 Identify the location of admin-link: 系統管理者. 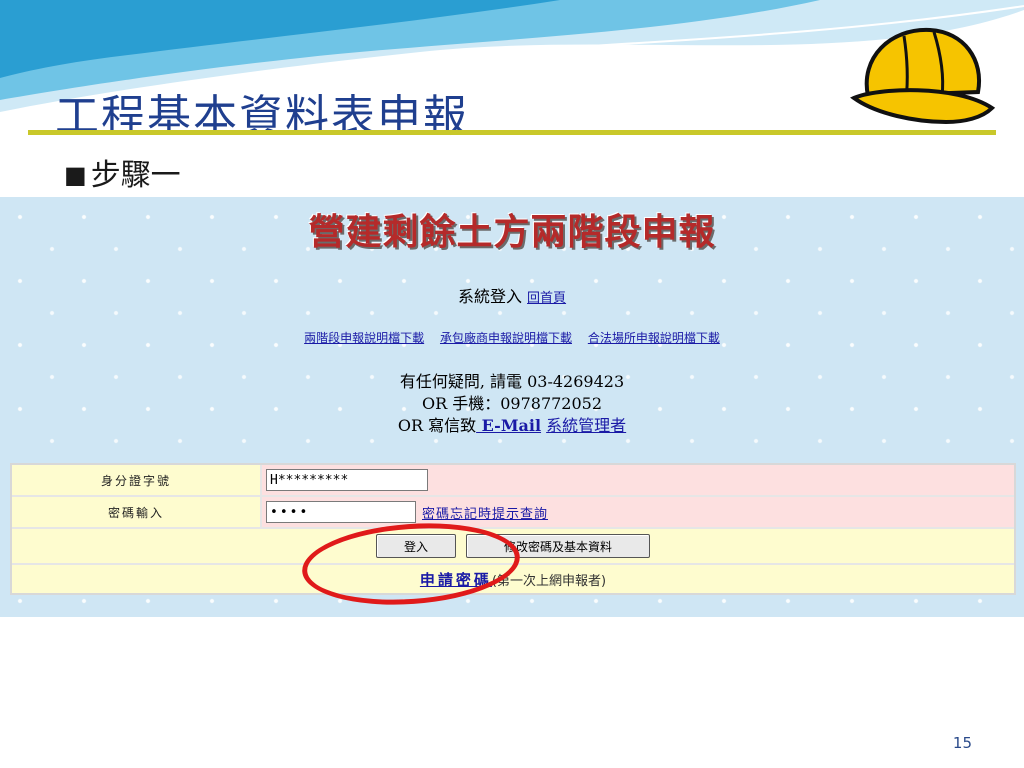
(586, 425).